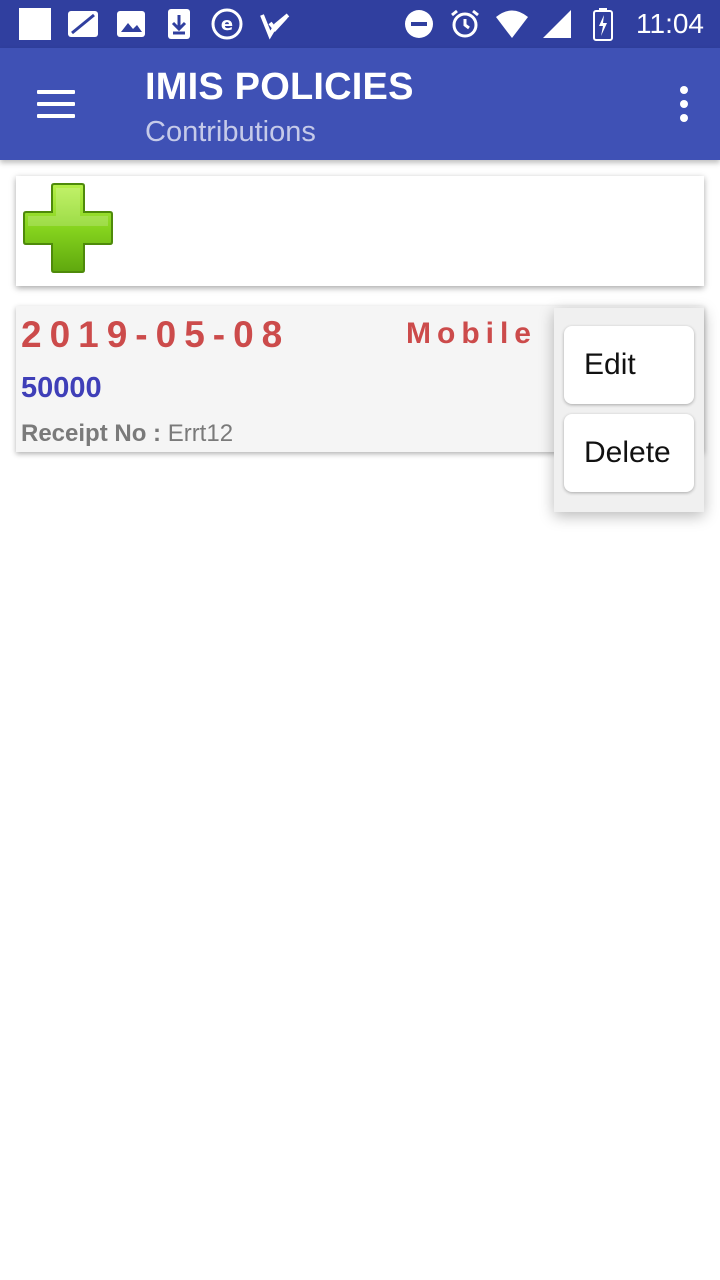 Image resolution: width=720 pixels, height=1280 pixels. What do you see at coordinates (684, 104) in the screenshot?
I see `more-vert-icon` at bounding box center [684, 104].